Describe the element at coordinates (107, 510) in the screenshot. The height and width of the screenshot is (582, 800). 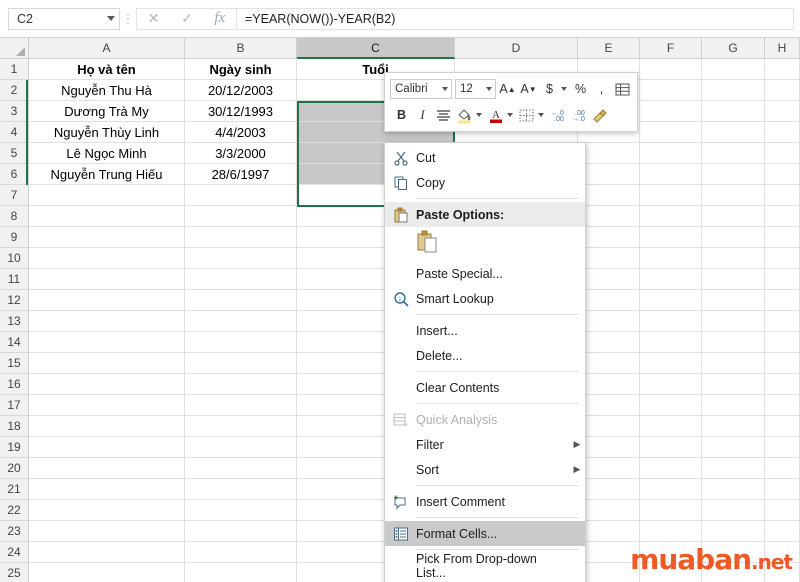
I see `cell-A22` at that location.